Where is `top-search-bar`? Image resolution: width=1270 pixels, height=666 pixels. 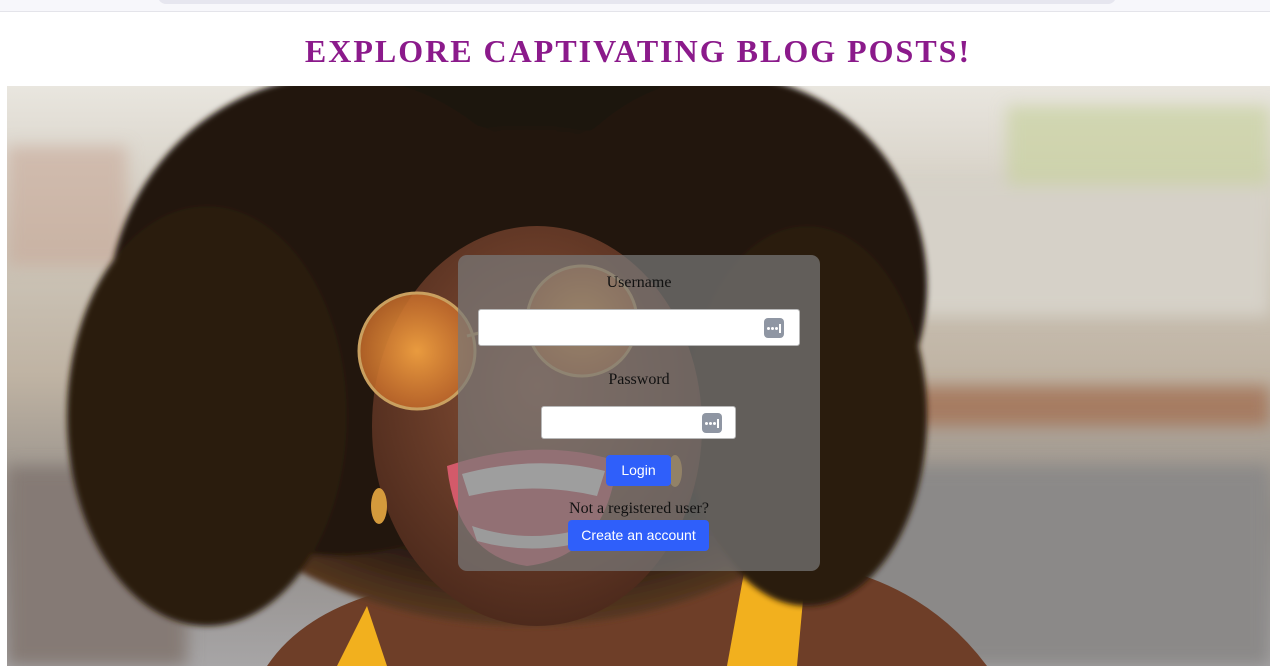
top-search-bar is located at coordinates (637, 2).